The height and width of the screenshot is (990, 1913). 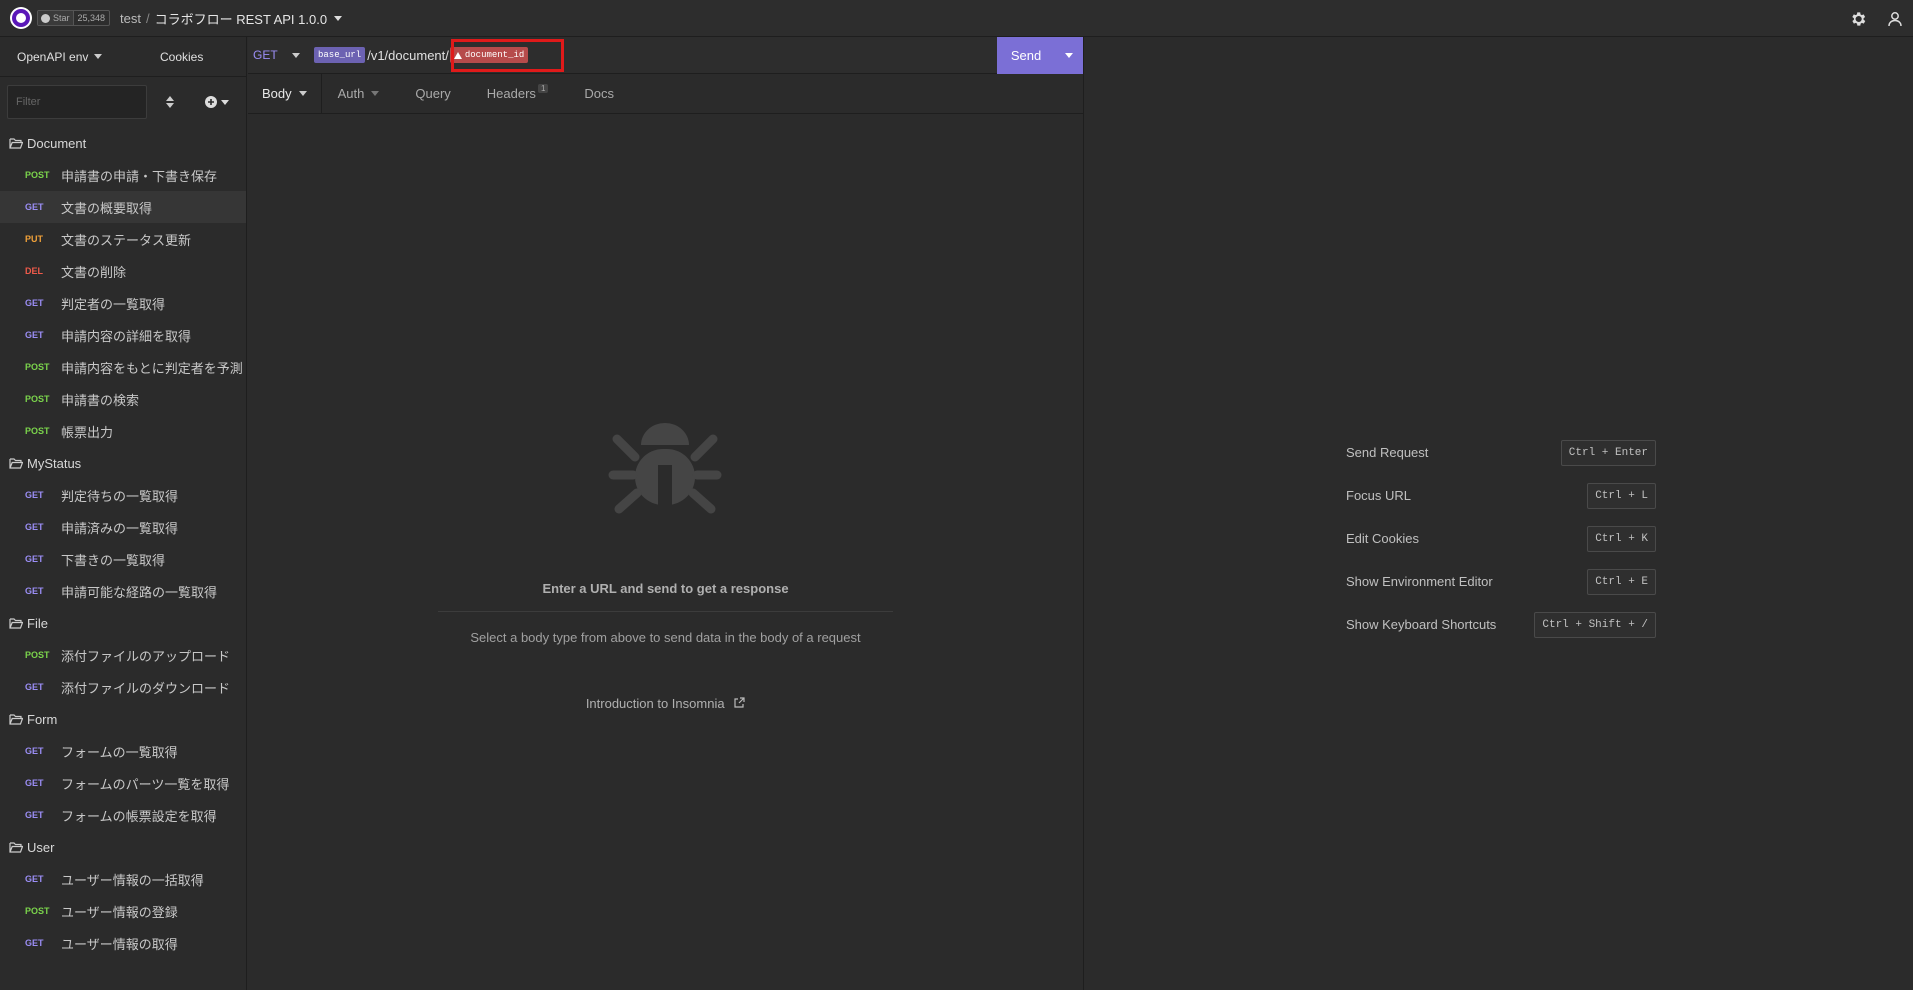 I want to click on send-button: Send, so click(x=1040, y=55).